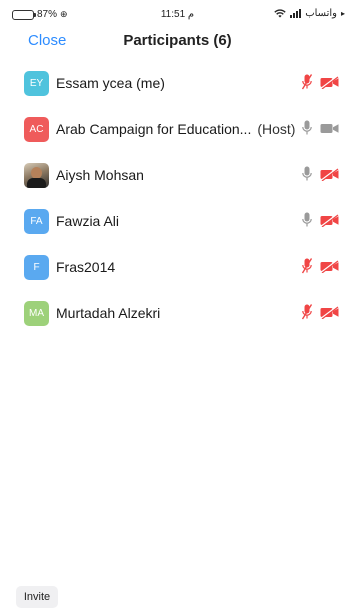 This screenshot has height=610, width=355. Describe the element at coordinates (36, 172) in the screenshot. I see `avatar-photo-face` at that location.